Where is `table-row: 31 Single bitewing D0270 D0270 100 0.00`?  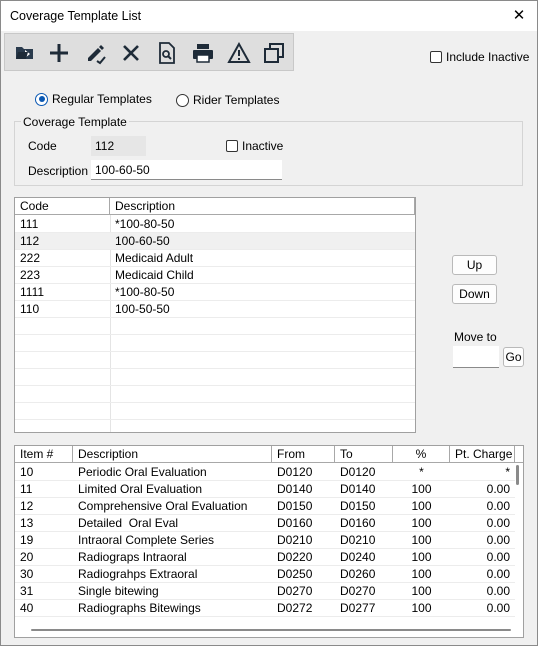
table-row: 31 Single bitewing D0270 D0270 100 0.00 is located at coordinates (265, 591).